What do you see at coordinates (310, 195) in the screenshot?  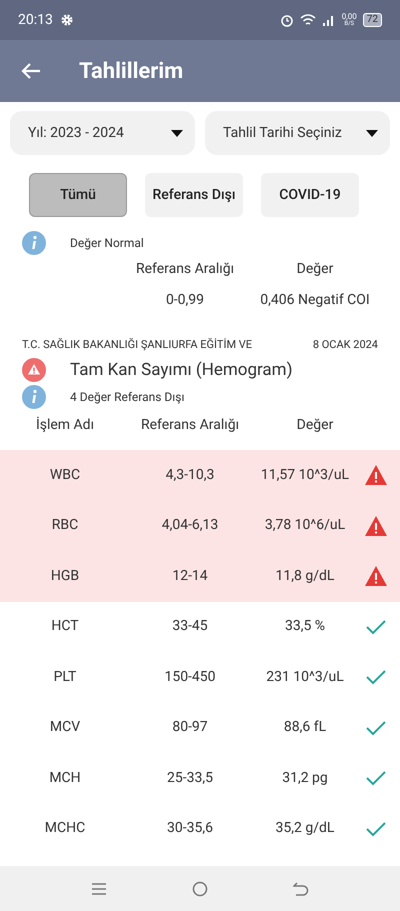 I see `category-tab: COVID-19` at bounding box center [310, 195].